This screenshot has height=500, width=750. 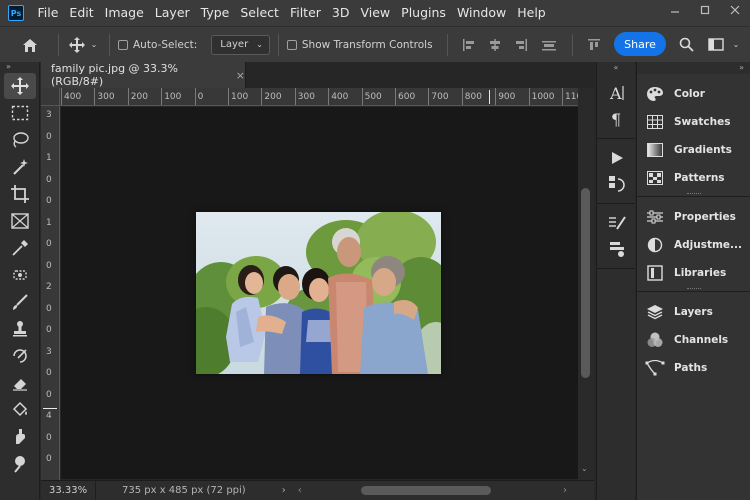 What do you see at coordinates (240, 44) in the screenshot?
I see `layer-select: Layer ⌄` at bounding box center [240, 44].